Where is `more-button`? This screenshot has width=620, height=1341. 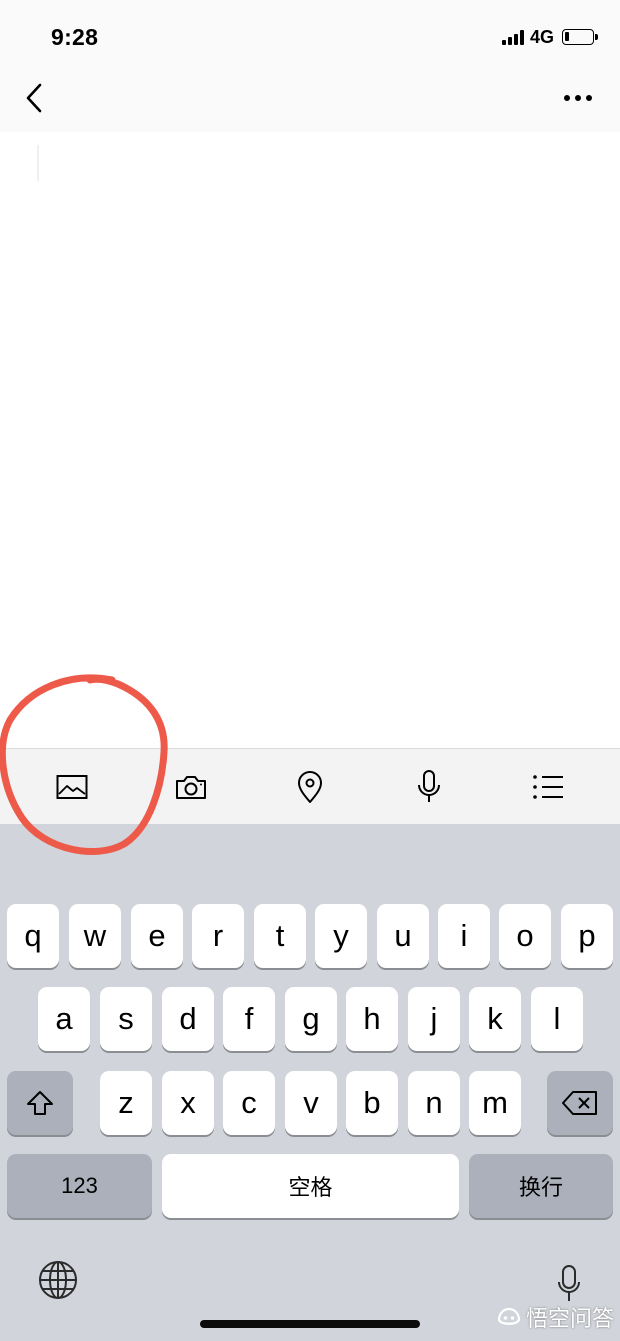 more-button is located at coordinates (578, 98).